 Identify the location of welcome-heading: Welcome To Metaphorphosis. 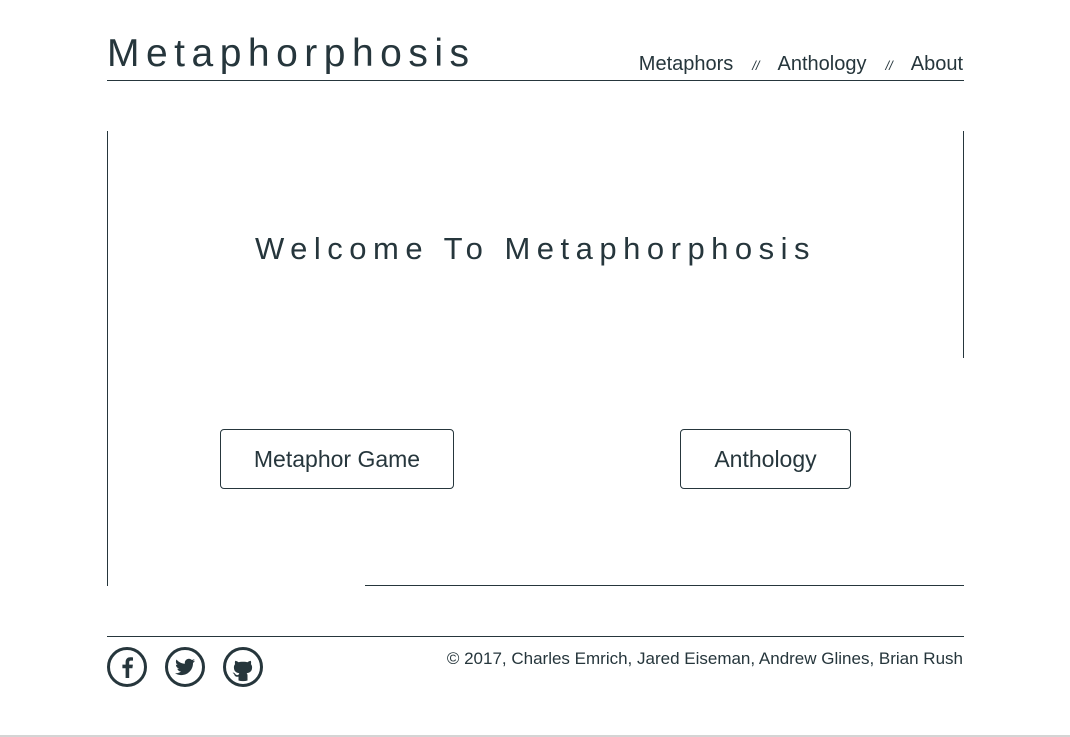
(535, 248).